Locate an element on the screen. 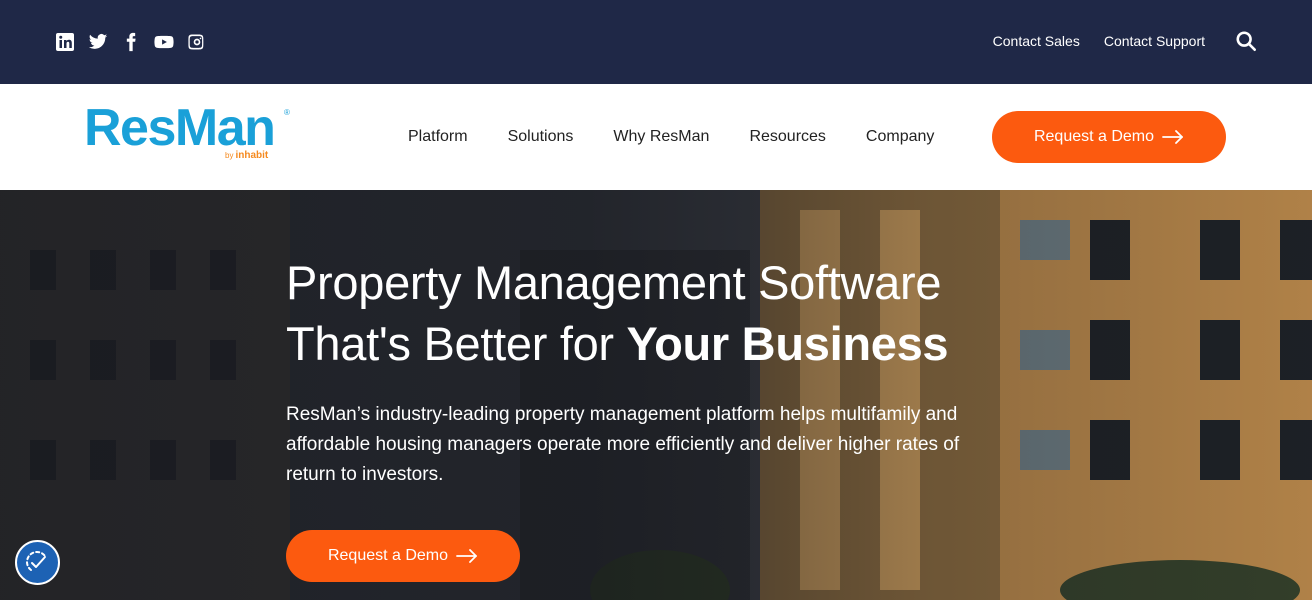 This screenshot has width=1312, height=600. logo-inhabit-text: inhabit is located at coordinates (252, 155).